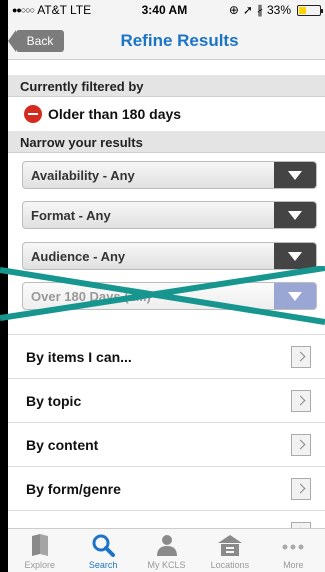 The image size is (325, 572). What do you see at coordinates (293, 565) in the screenshot?
I see `tab-label: More` at bounding box center [293, 565].